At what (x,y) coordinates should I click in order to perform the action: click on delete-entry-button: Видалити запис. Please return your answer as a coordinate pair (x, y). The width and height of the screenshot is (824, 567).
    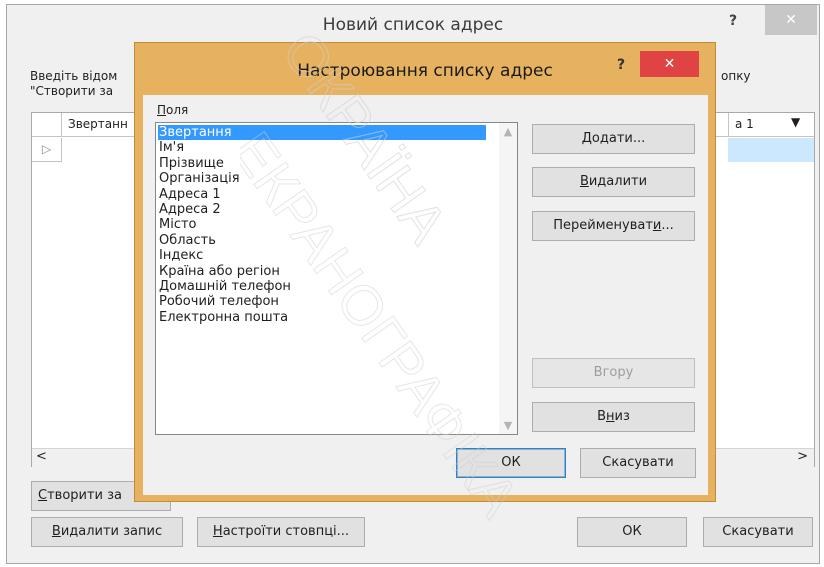
    Looking at the image, I should click on (107, 532).